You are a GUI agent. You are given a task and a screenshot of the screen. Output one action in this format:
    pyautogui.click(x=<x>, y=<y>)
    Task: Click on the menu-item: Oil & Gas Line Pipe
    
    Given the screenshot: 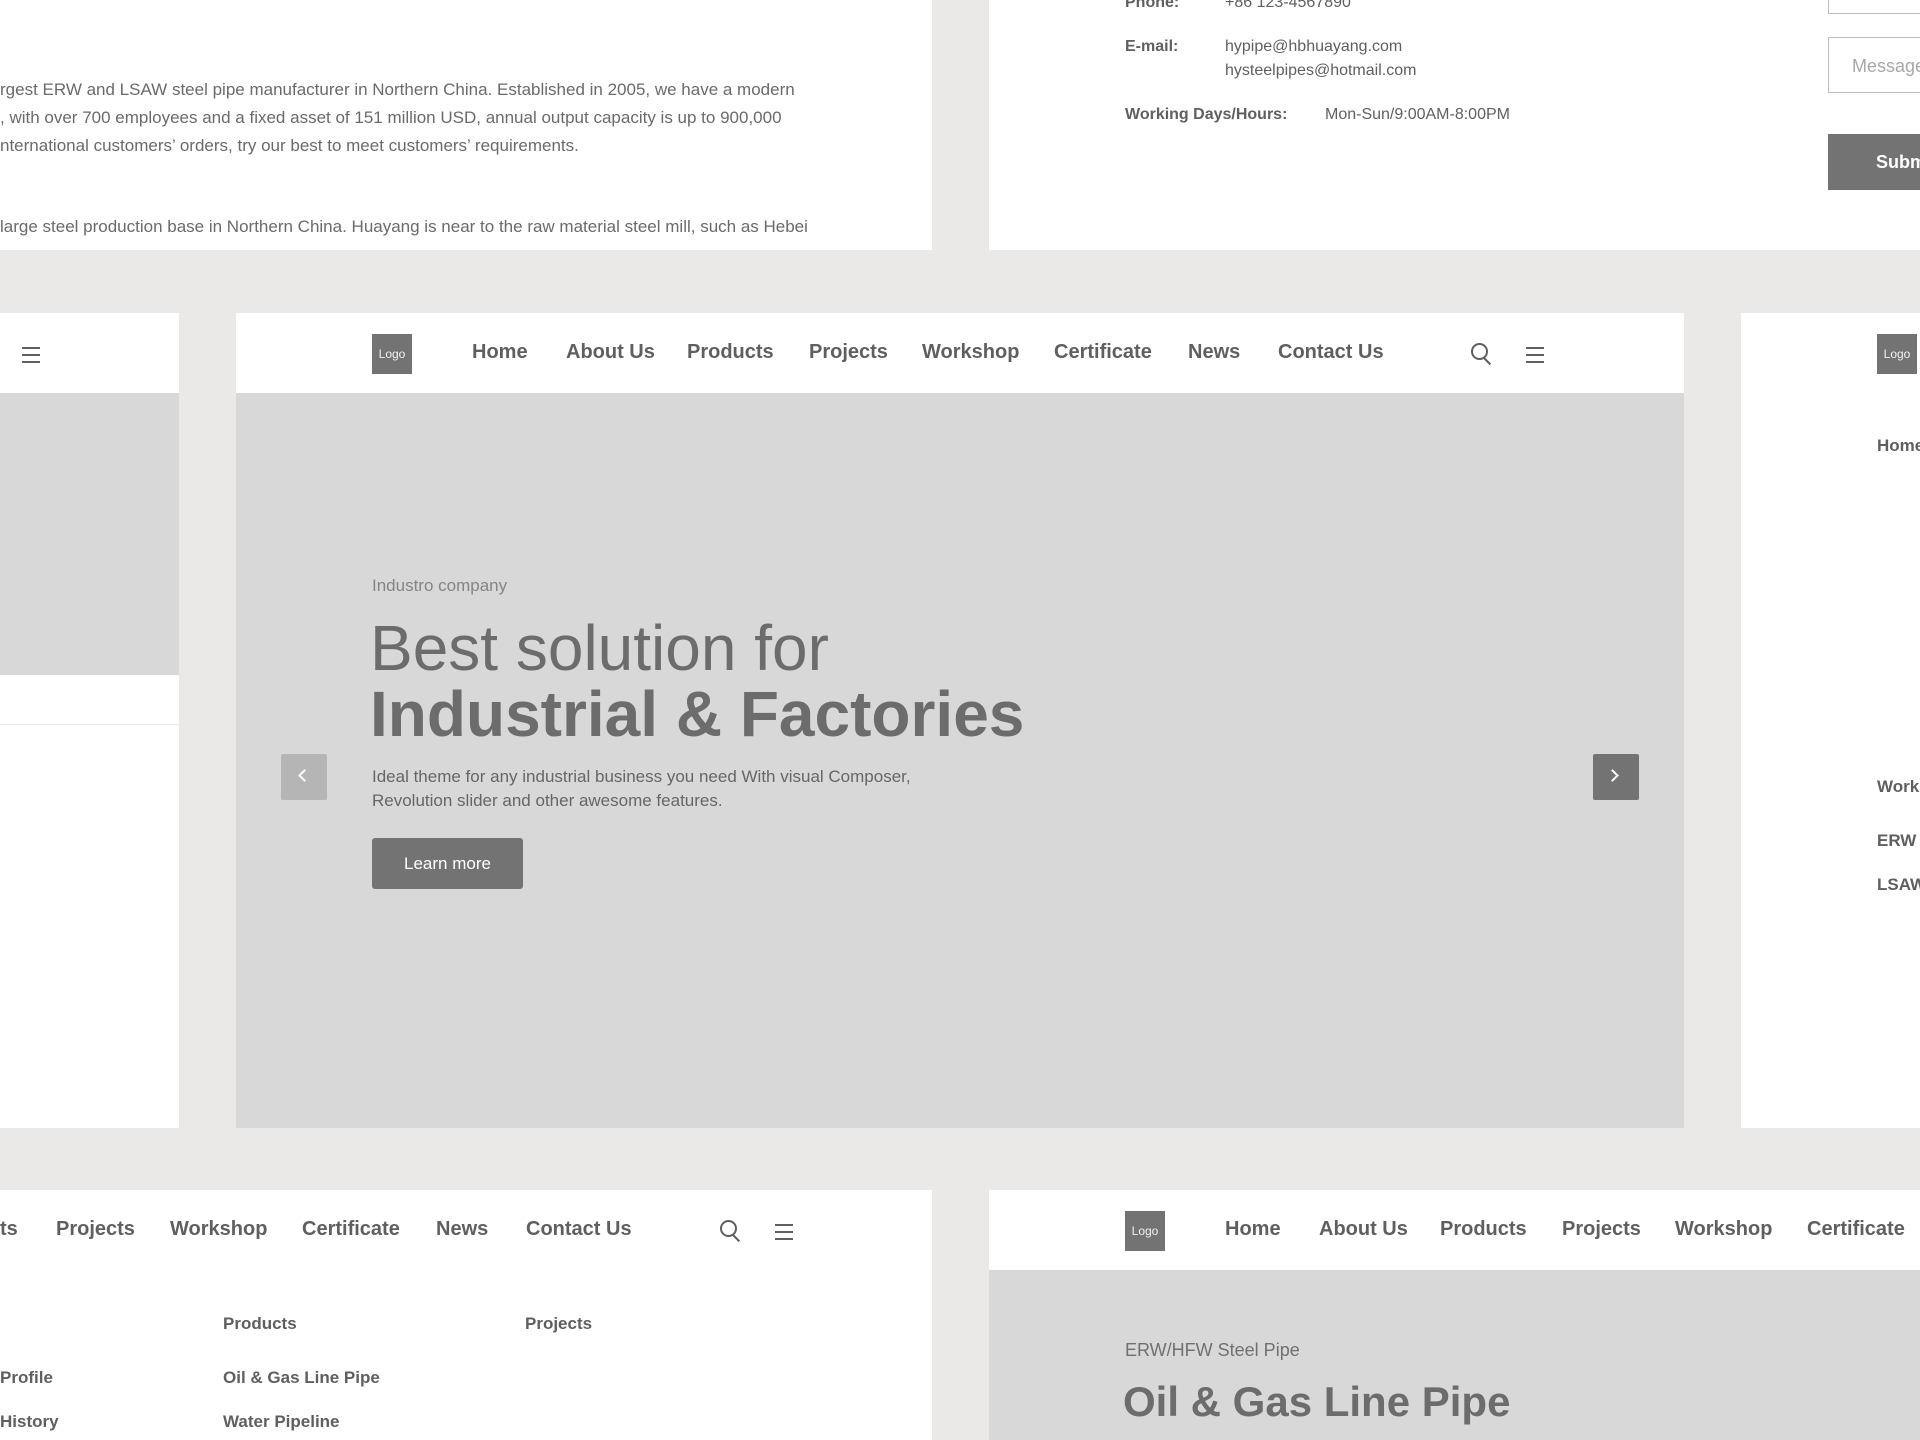 What is the action you would take?
    pyautogui.click(x=301, y=1378)
    